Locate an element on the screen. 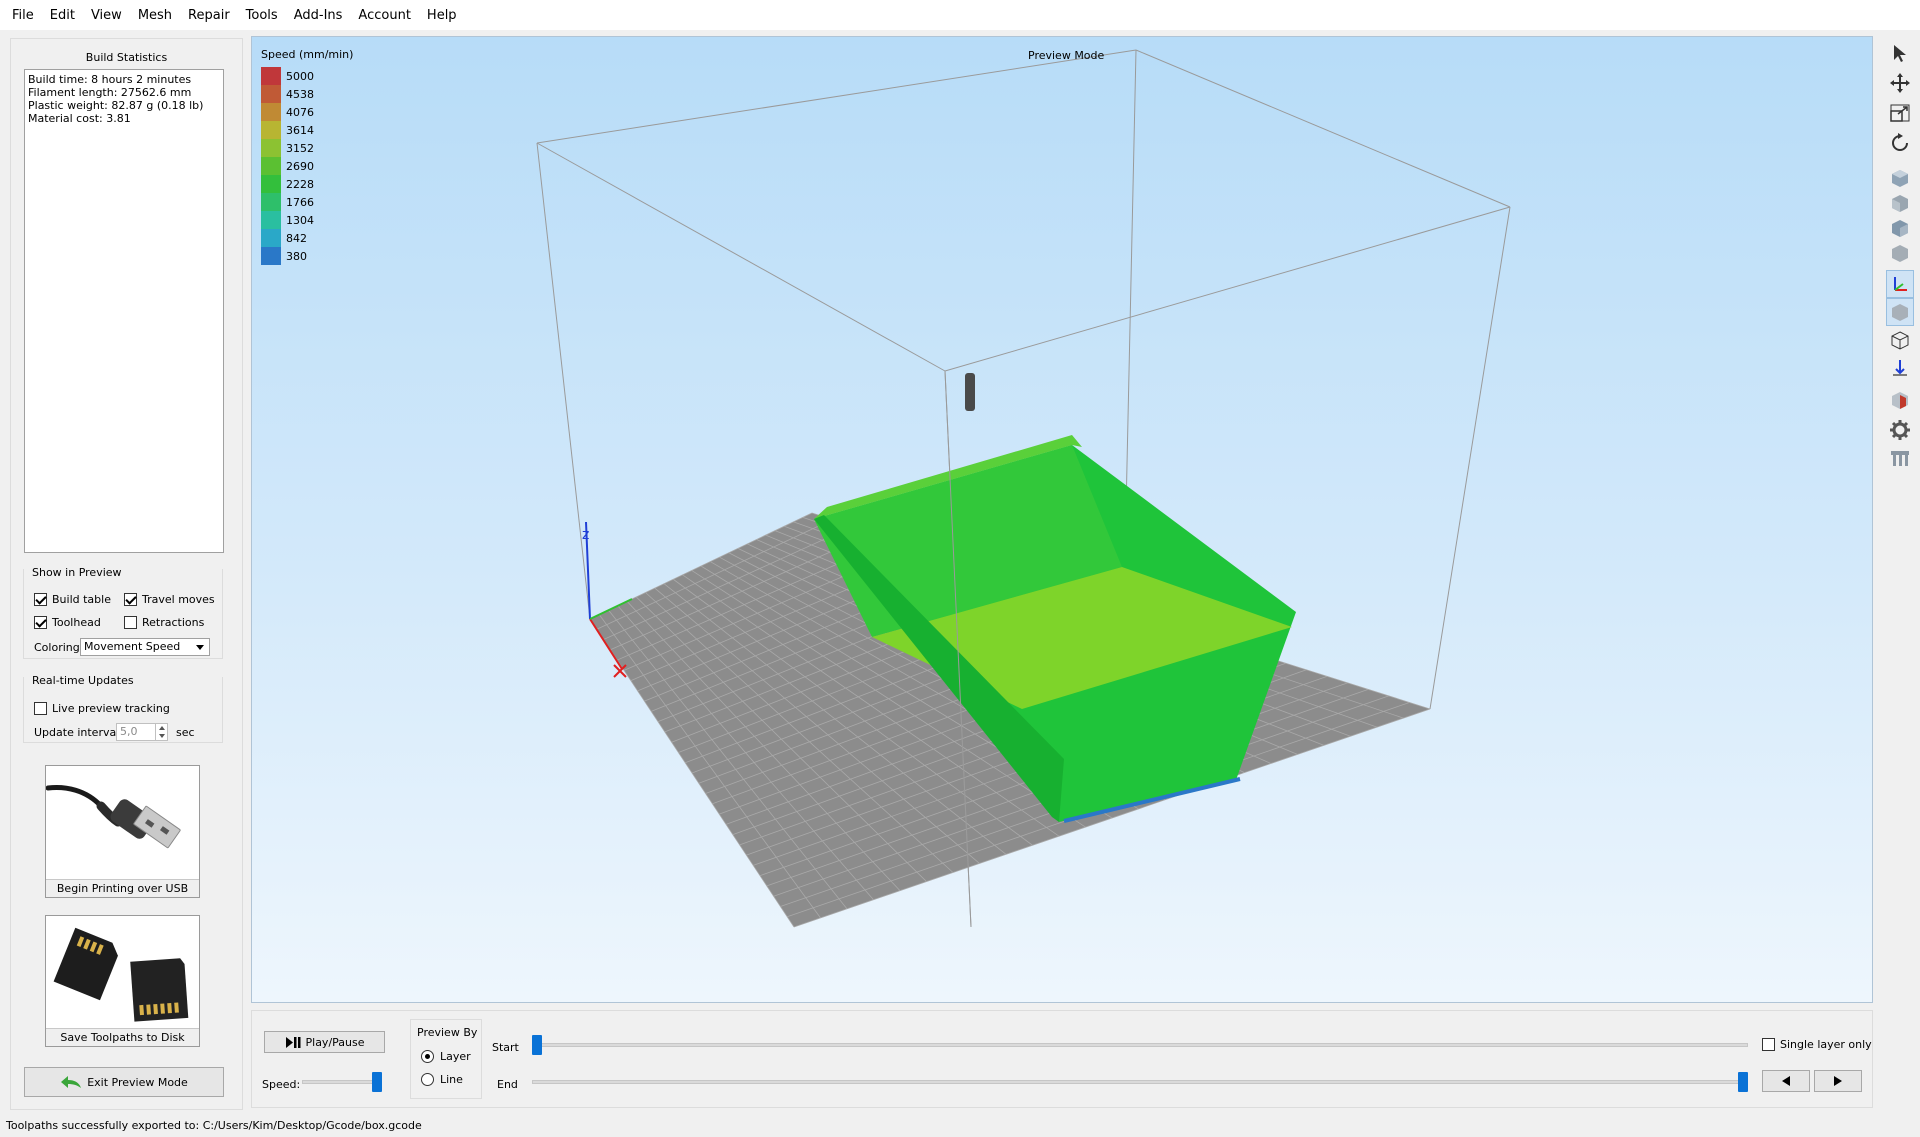 The image size is (1920, 1137). cross-section-icon is located at coordinates (1900, 400).